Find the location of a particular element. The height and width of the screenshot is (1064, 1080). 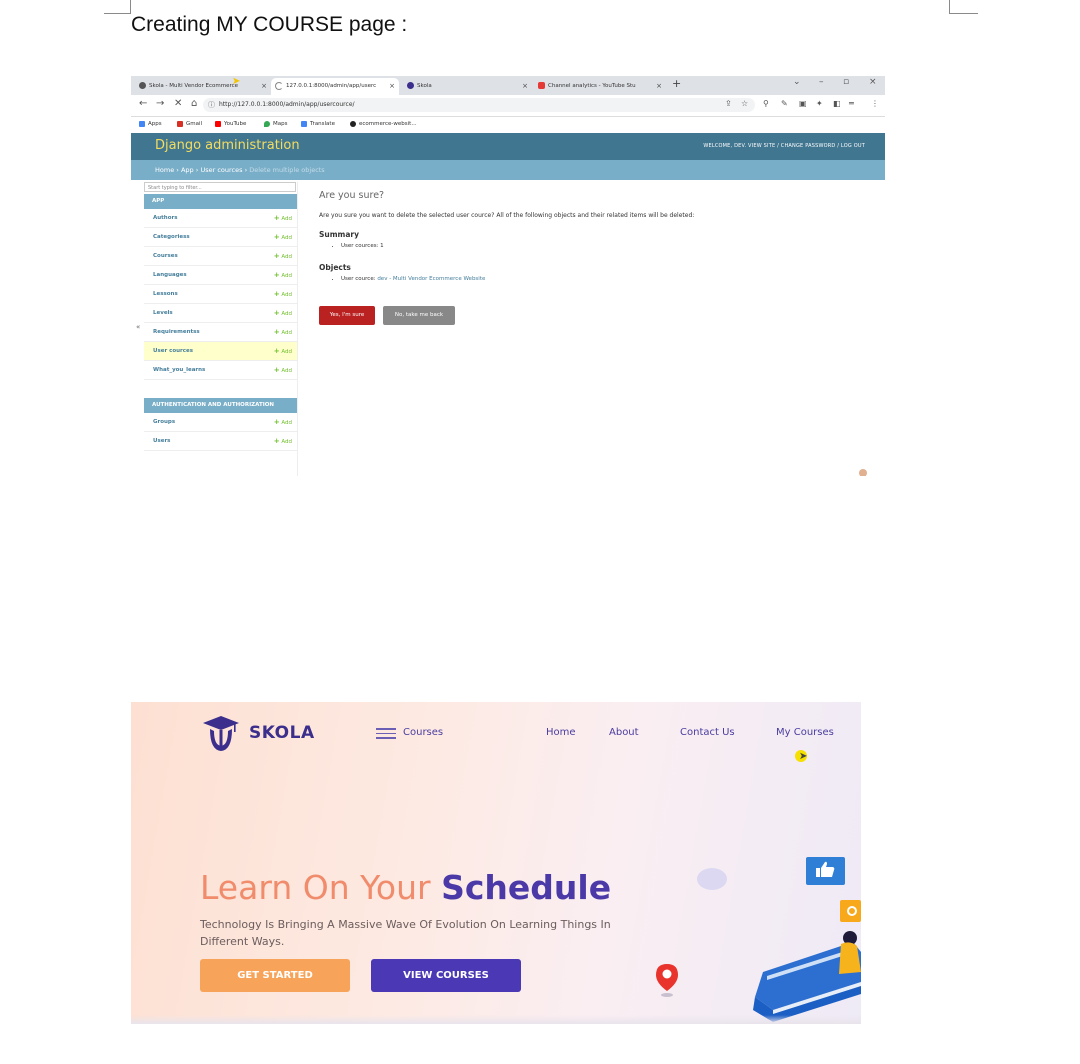

view-courses-button: VIEW COURSES is located at coordinates (446, 975).